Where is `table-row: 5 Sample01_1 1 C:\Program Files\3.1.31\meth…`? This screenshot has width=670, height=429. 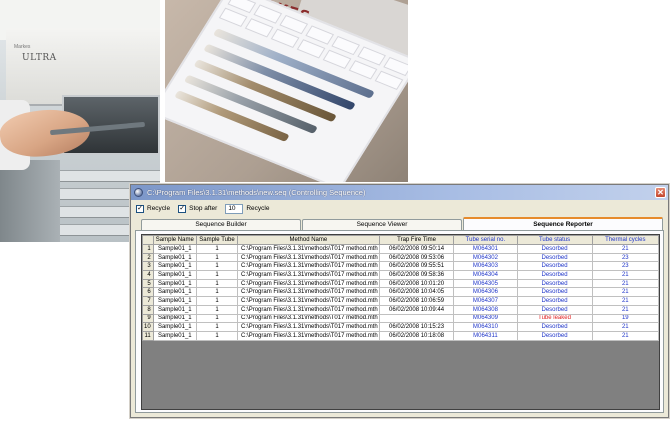
table-row: 5 Sample01_1 1 C:\Program Files\3.1.31\meth… is located at coordinates (400, 283).